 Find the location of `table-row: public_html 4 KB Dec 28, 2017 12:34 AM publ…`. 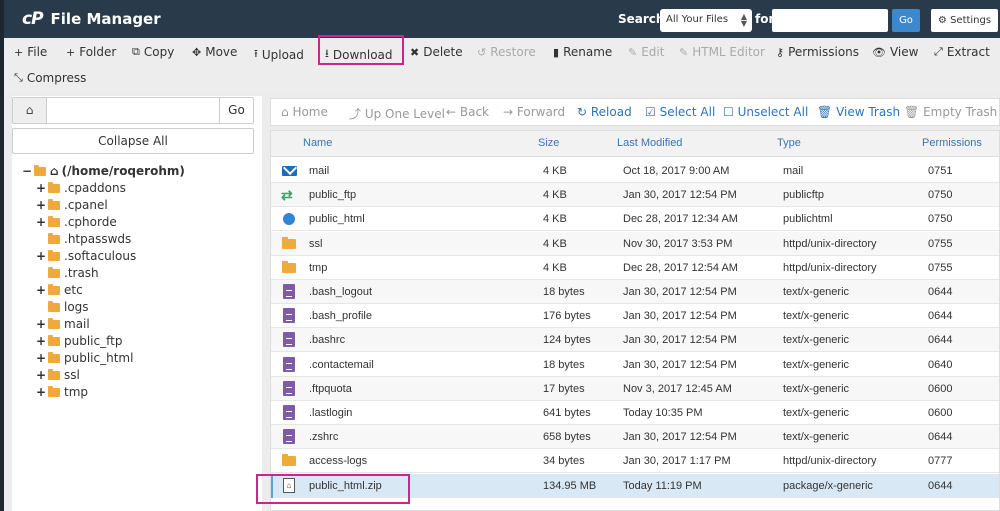

table-row: public_html 4 KB Dec 28, 2017 12:34 AM publ… is located at coordinates (635, 219).